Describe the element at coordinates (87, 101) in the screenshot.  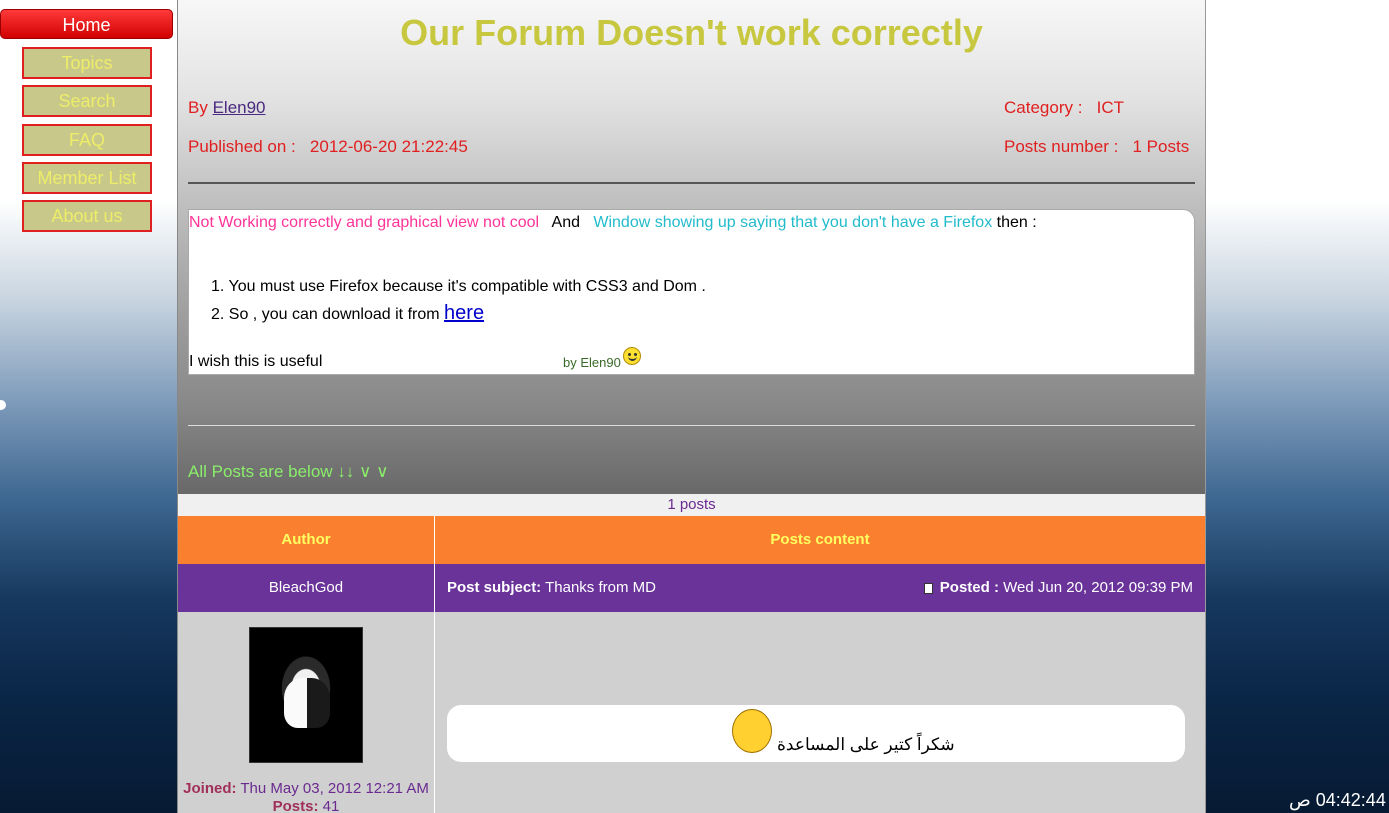
I see `nav-search-button: Search` at that location.